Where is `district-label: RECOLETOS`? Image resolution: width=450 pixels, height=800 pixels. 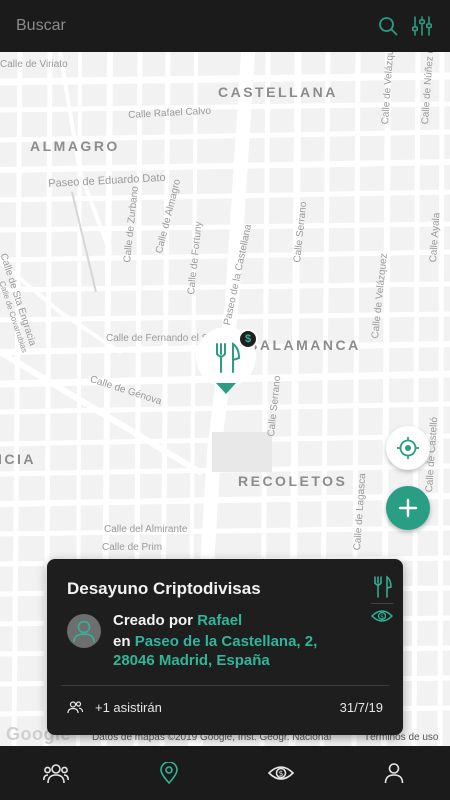 district-label: RECOLETOS is located at coordinates (293, 481).